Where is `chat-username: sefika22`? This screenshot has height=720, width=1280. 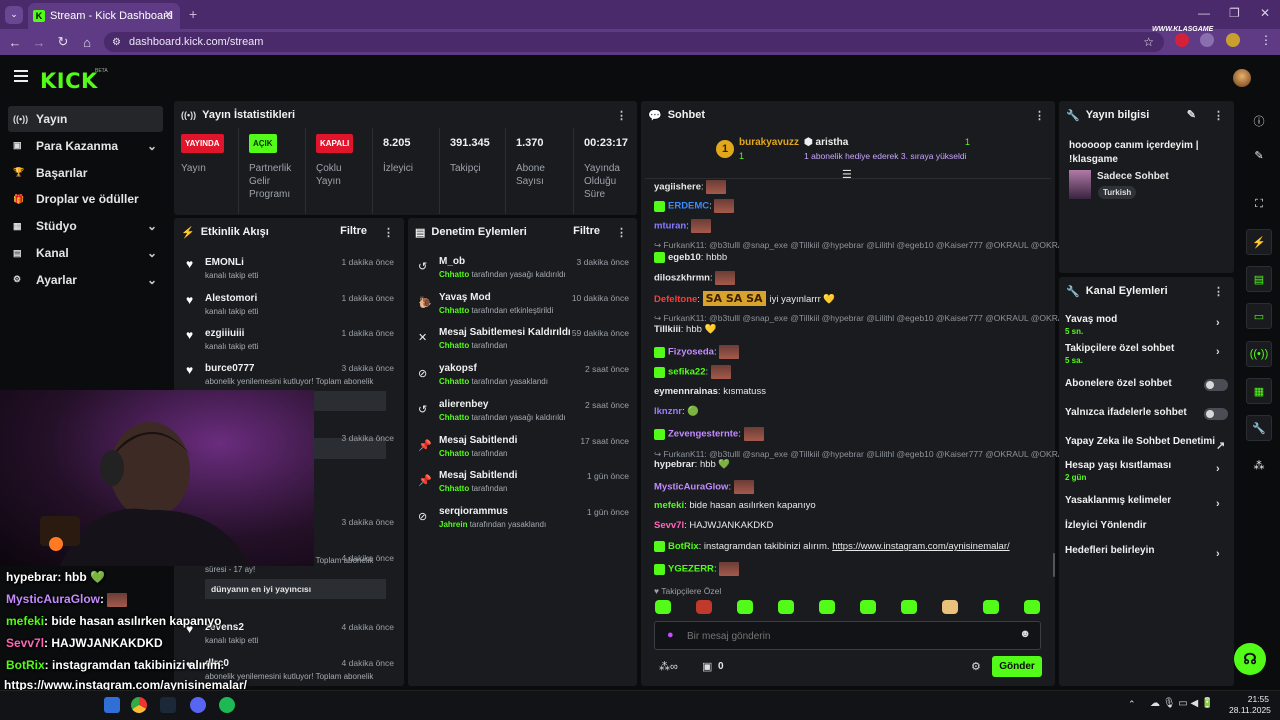 chat-username: sefika22 is located at coordinates (687, 372).